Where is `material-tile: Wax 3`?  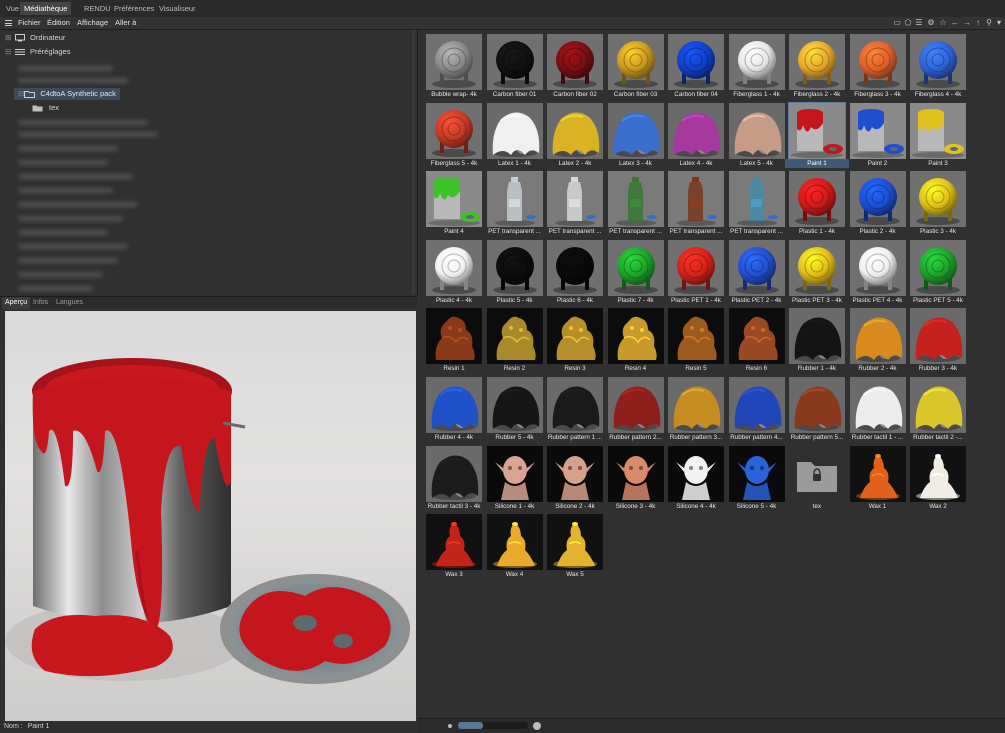 material-tile: Wax 3 is located at coordinates (453, 545).